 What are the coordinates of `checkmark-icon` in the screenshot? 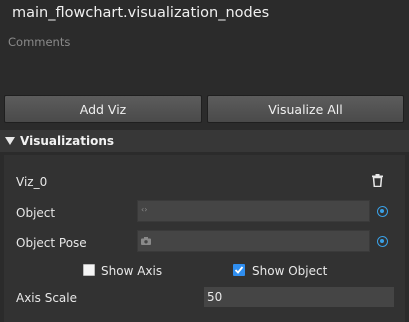 It's located at (239, 270).